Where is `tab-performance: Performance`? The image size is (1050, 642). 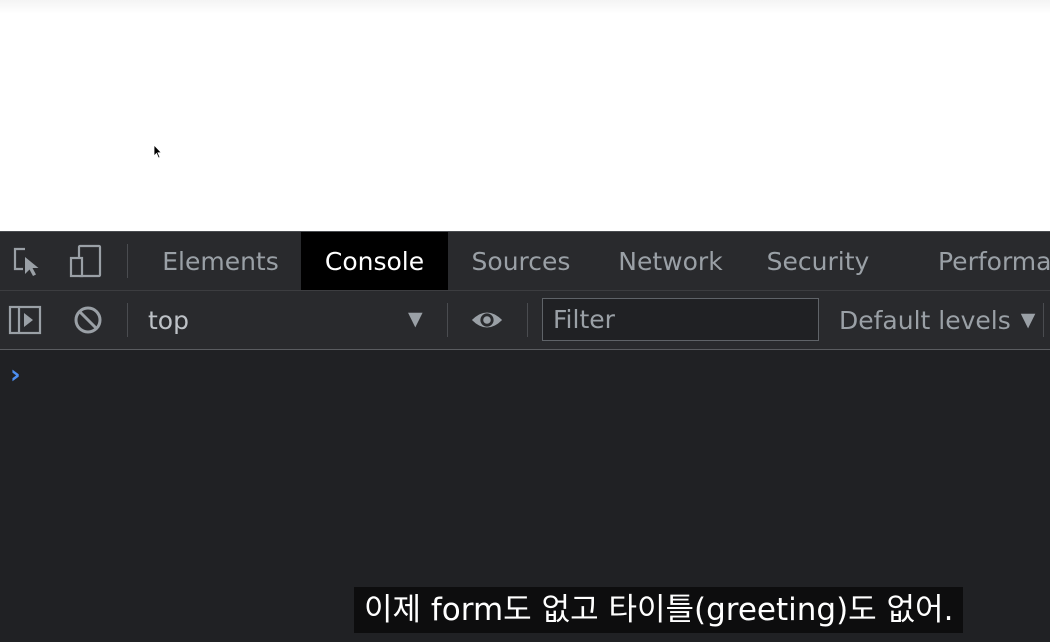 tab-performance: Performance is located at coordinates (994, 261).